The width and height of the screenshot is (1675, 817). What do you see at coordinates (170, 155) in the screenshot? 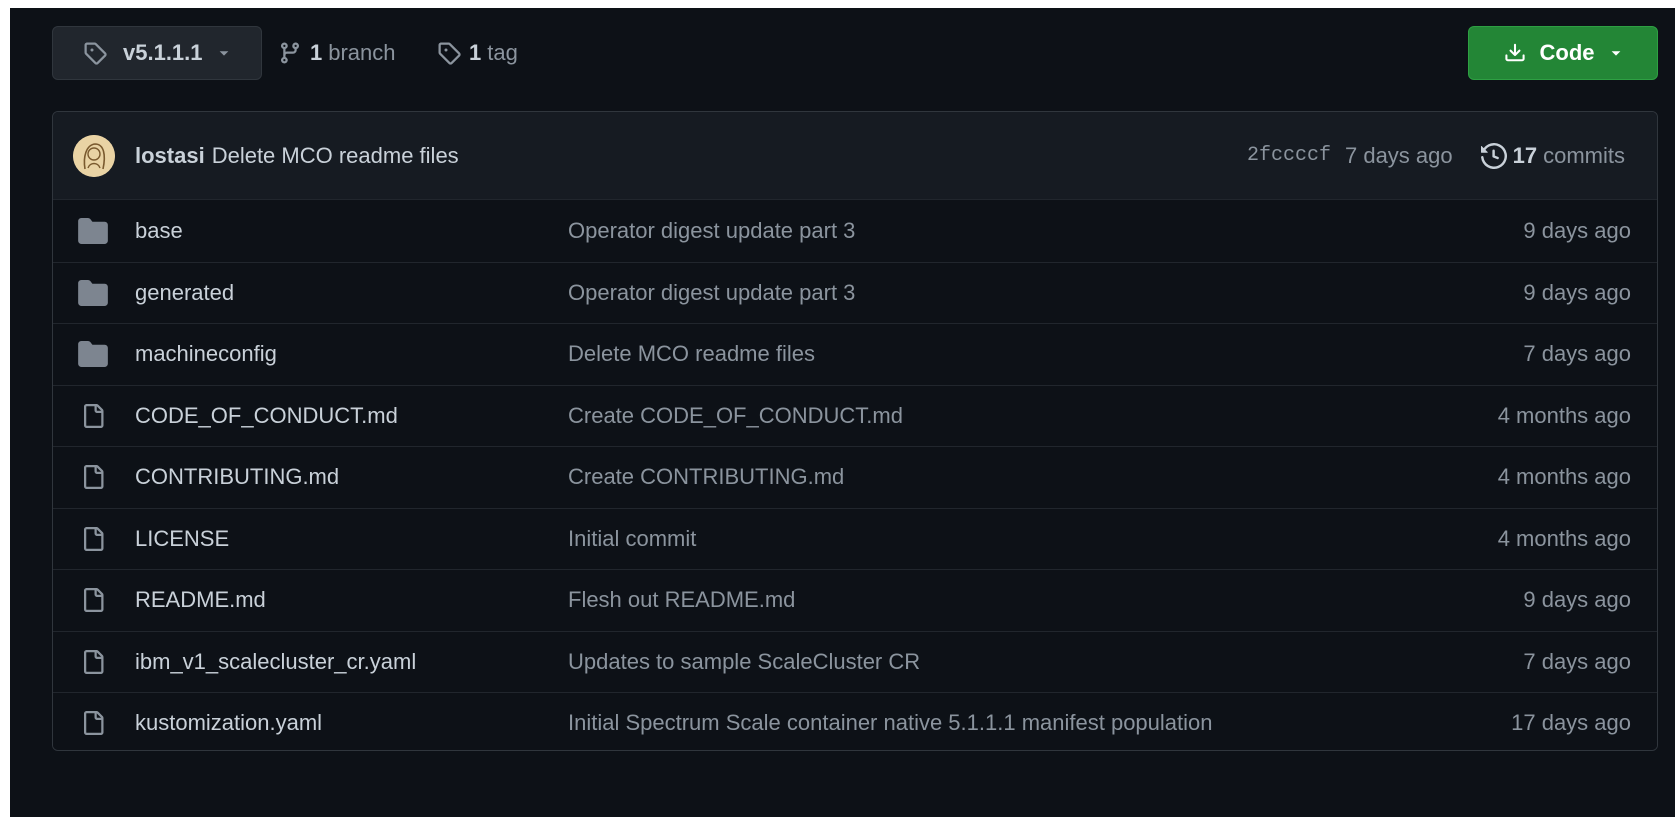
I see `commit-author: lostasi` at bounding box center [170, 155].